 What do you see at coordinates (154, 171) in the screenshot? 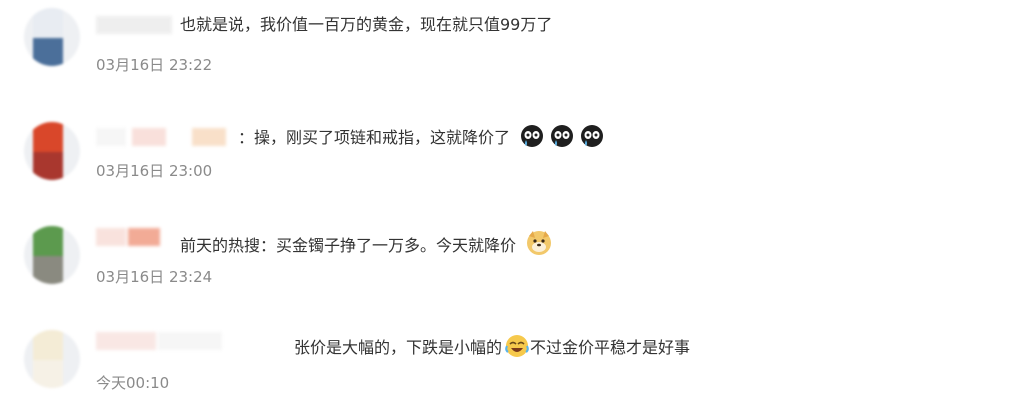
I see `comment-time: 03月16日 23:00` at bounding box center [154, 171].